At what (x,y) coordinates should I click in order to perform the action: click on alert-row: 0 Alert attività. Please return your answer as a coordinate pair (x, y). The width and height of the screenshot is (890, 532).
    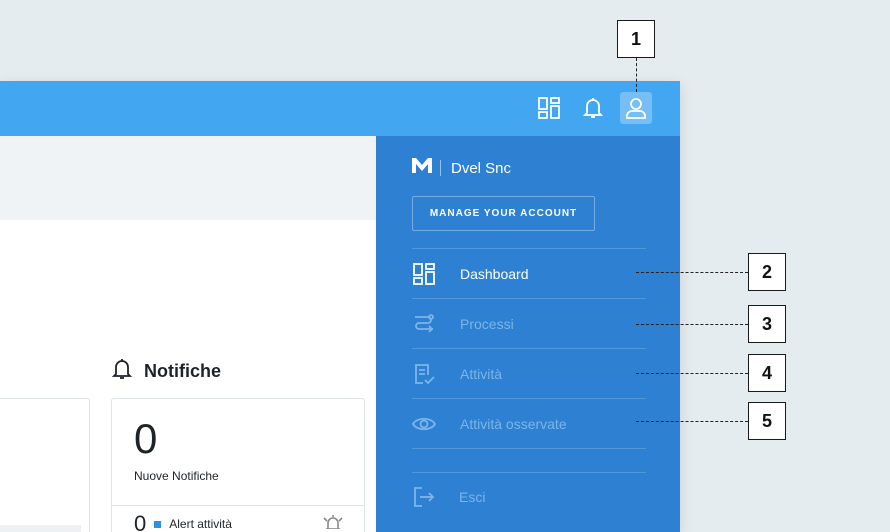
    Looking at the image, I should click on (183, 521).